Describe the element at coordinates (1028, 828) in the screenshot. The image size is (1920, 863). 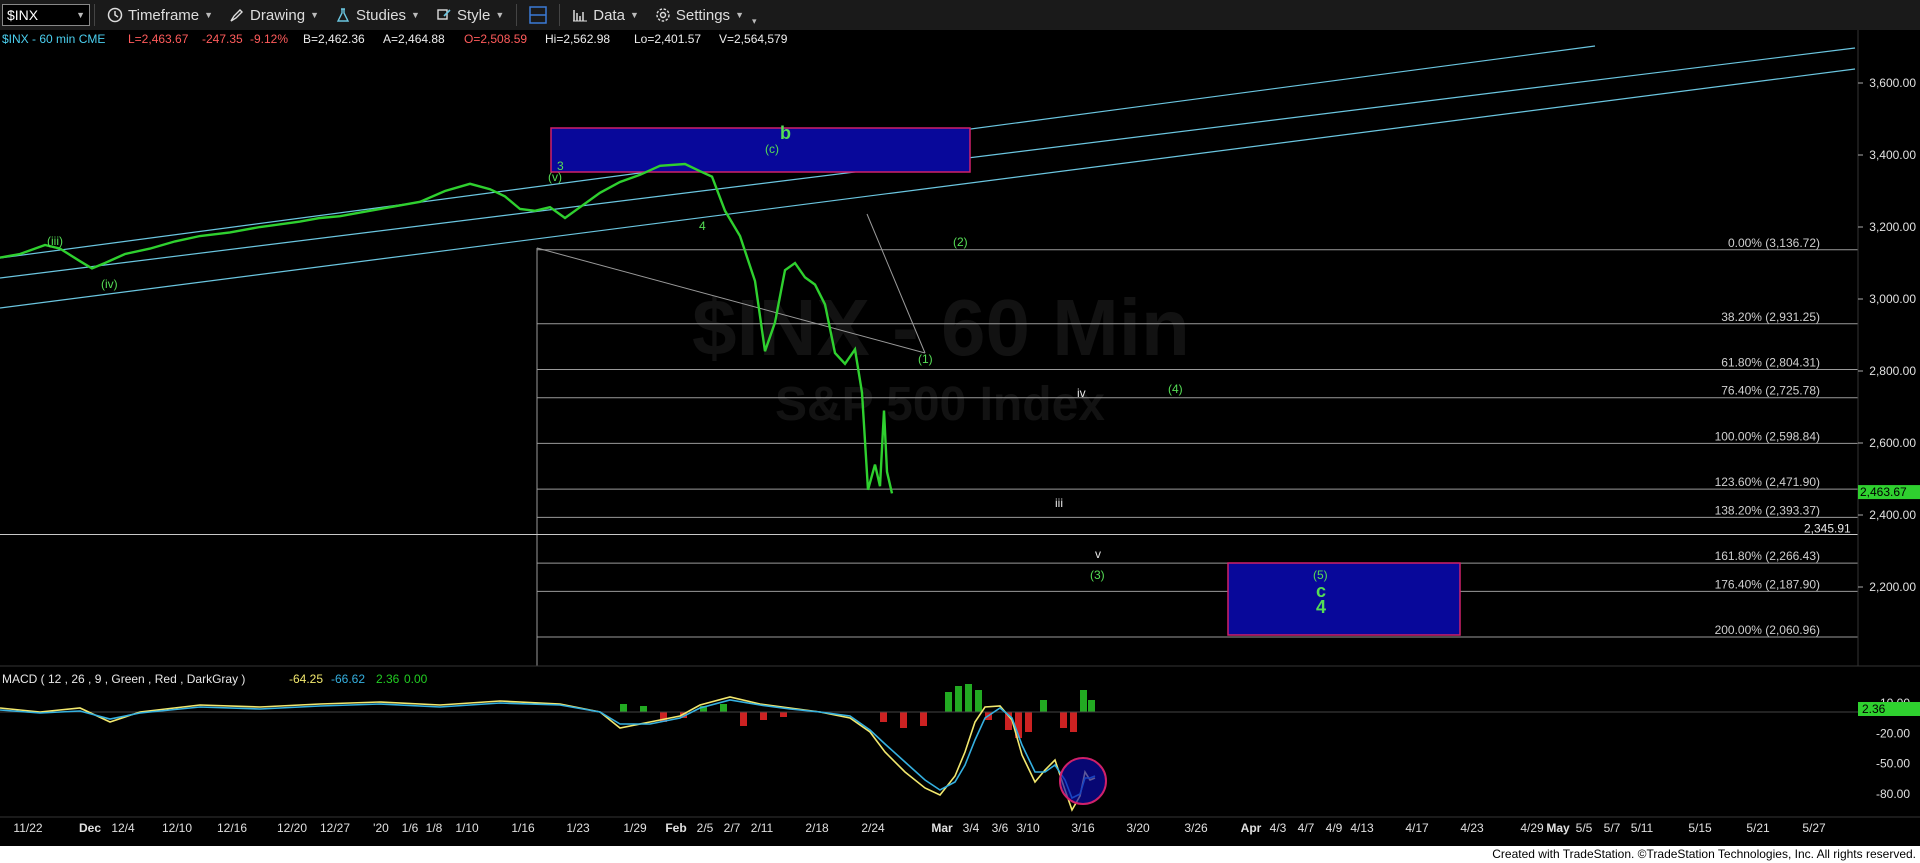
I see `time-tick-label: 3/10` at that location.